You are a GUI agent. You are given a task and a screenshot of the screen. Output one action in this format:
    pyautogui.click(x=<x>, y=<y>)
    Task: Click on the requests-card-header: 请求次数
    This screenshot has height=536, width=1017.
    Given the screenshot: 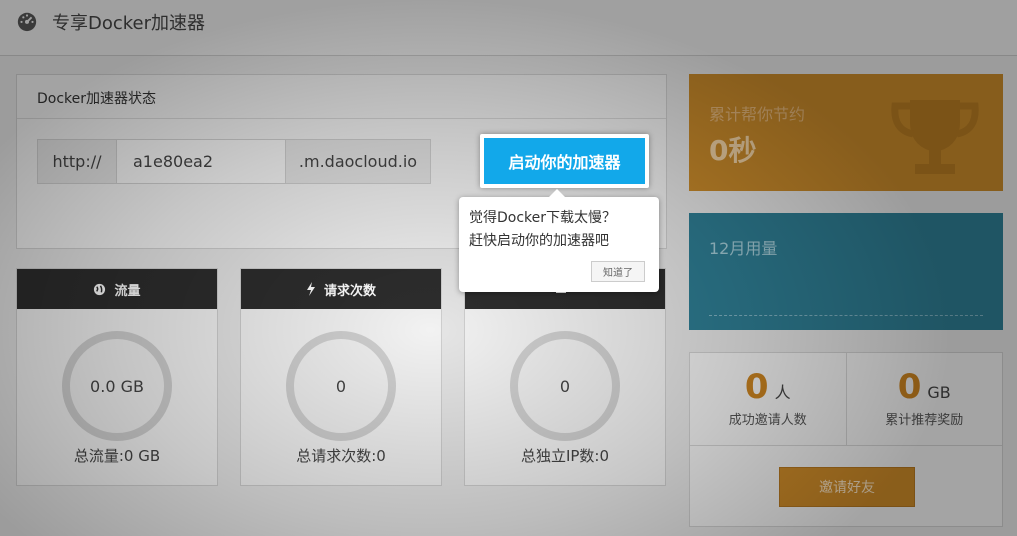 What is the action you would take?
    pyautogui.click(x=341, y=289)
    